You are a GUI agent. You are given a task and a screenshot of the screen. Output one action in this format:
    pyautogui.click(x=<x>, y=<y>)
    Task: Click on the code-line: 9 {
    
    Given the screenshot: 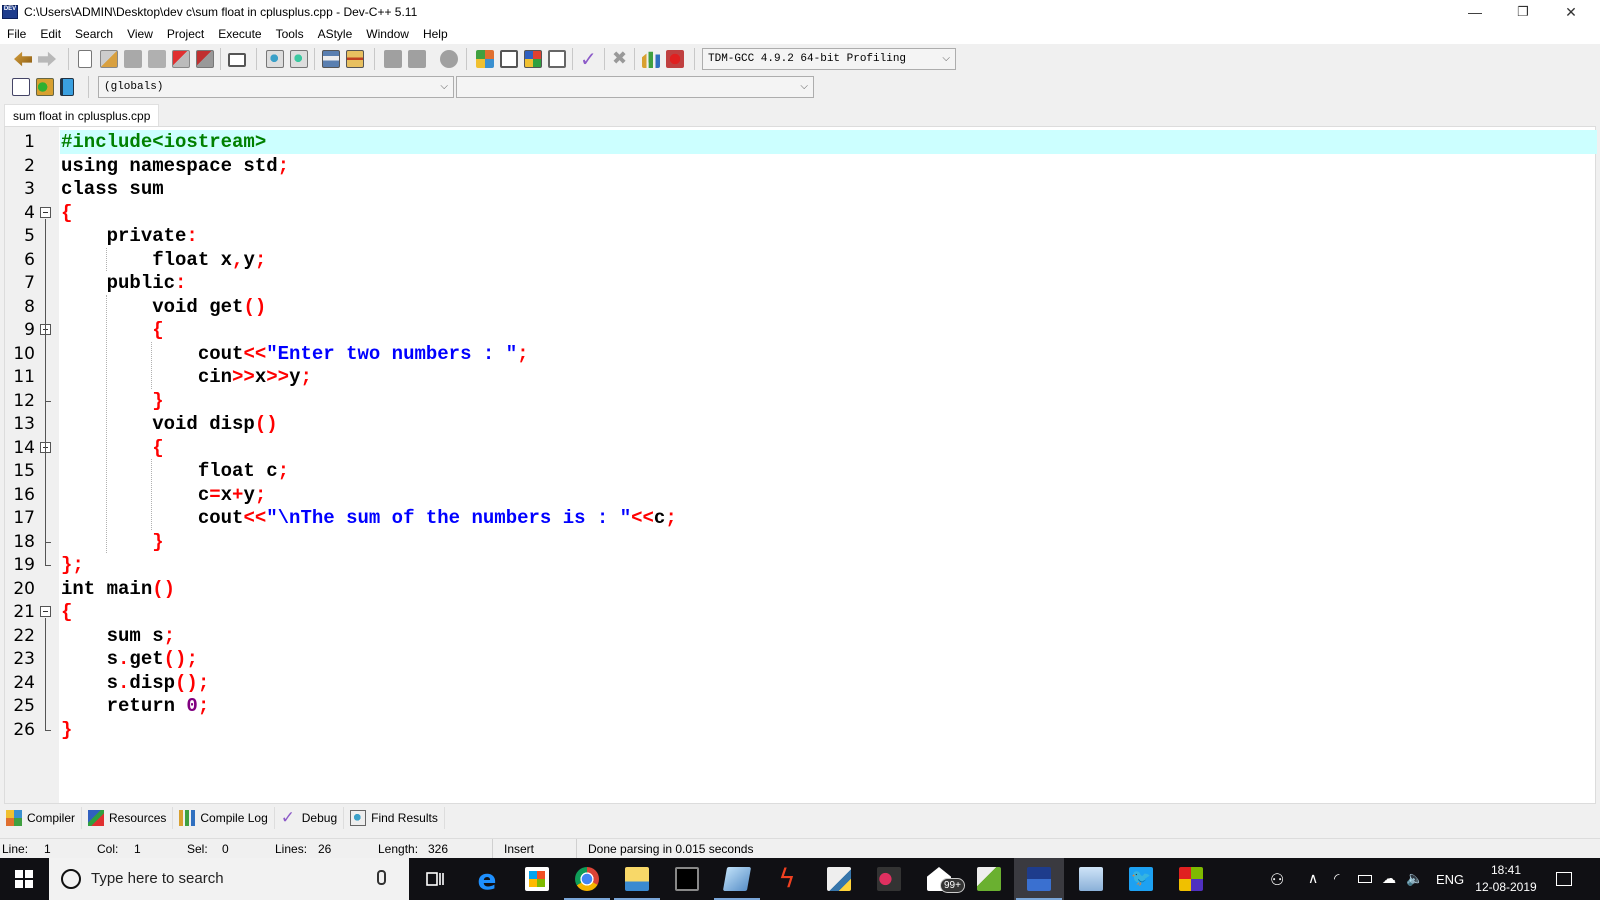 What is the action you would take?
    pyautogui.click(x=800, y=330)
    